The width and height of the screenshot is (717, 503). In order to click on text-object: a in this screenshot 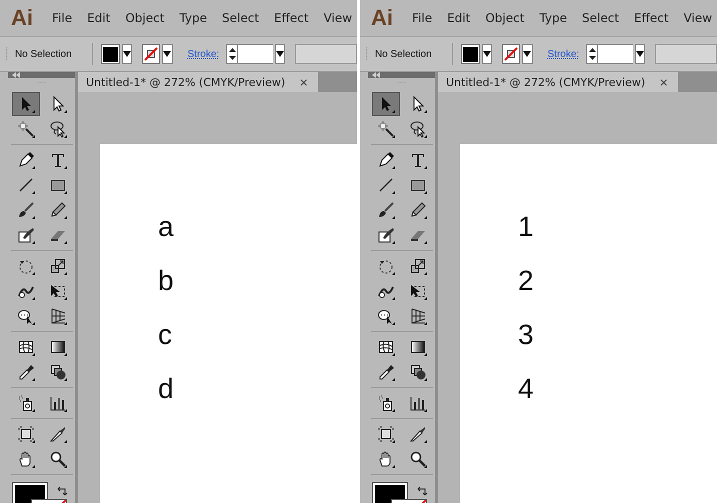, I will do `click(166, 227)`.